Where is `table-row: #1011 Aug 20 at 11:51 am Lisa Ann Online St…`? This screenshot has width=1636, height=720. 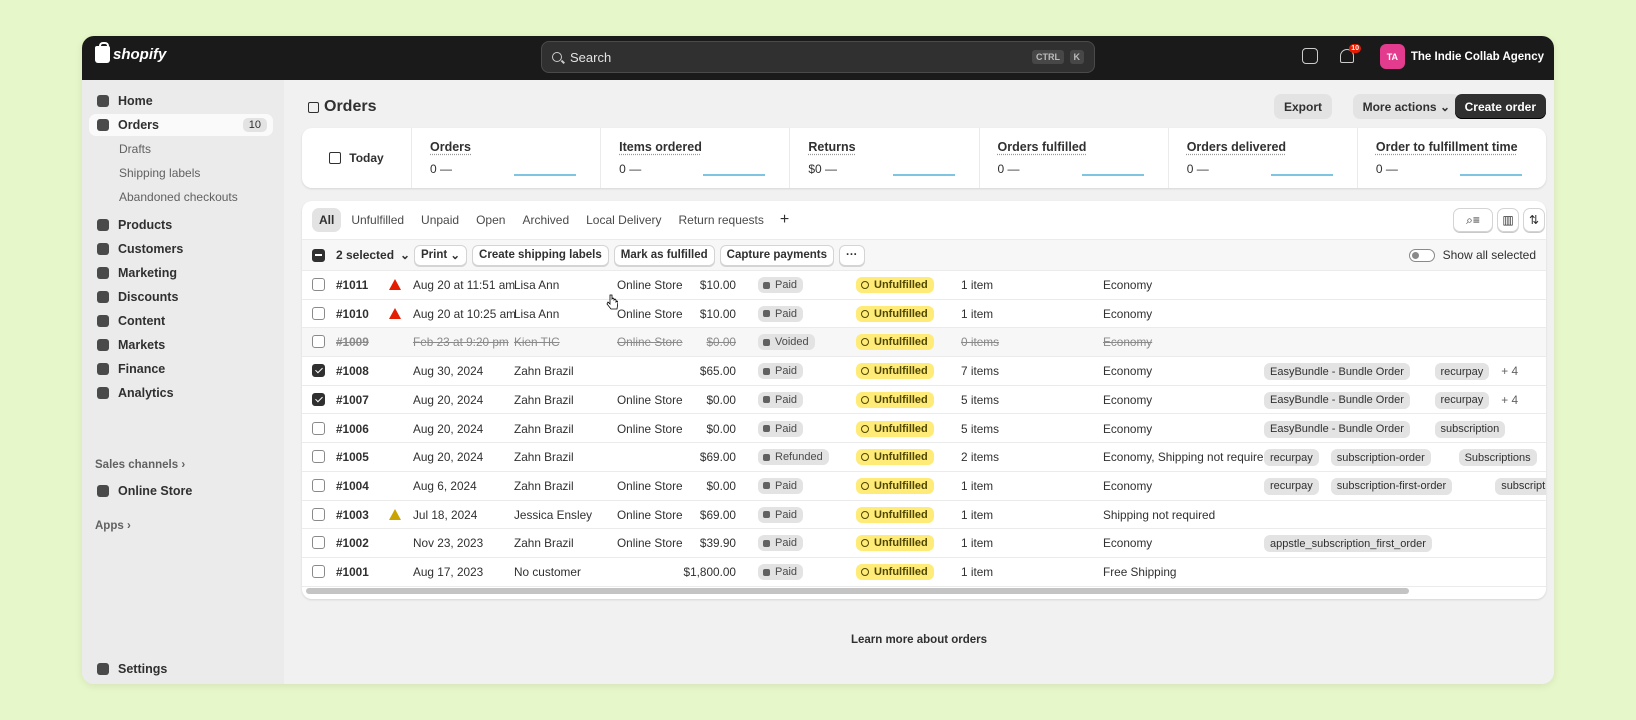
table-row: #1011 Aug 20 at 11:51 am Lisa Ann Online St… is located at coordinates (924, 285).